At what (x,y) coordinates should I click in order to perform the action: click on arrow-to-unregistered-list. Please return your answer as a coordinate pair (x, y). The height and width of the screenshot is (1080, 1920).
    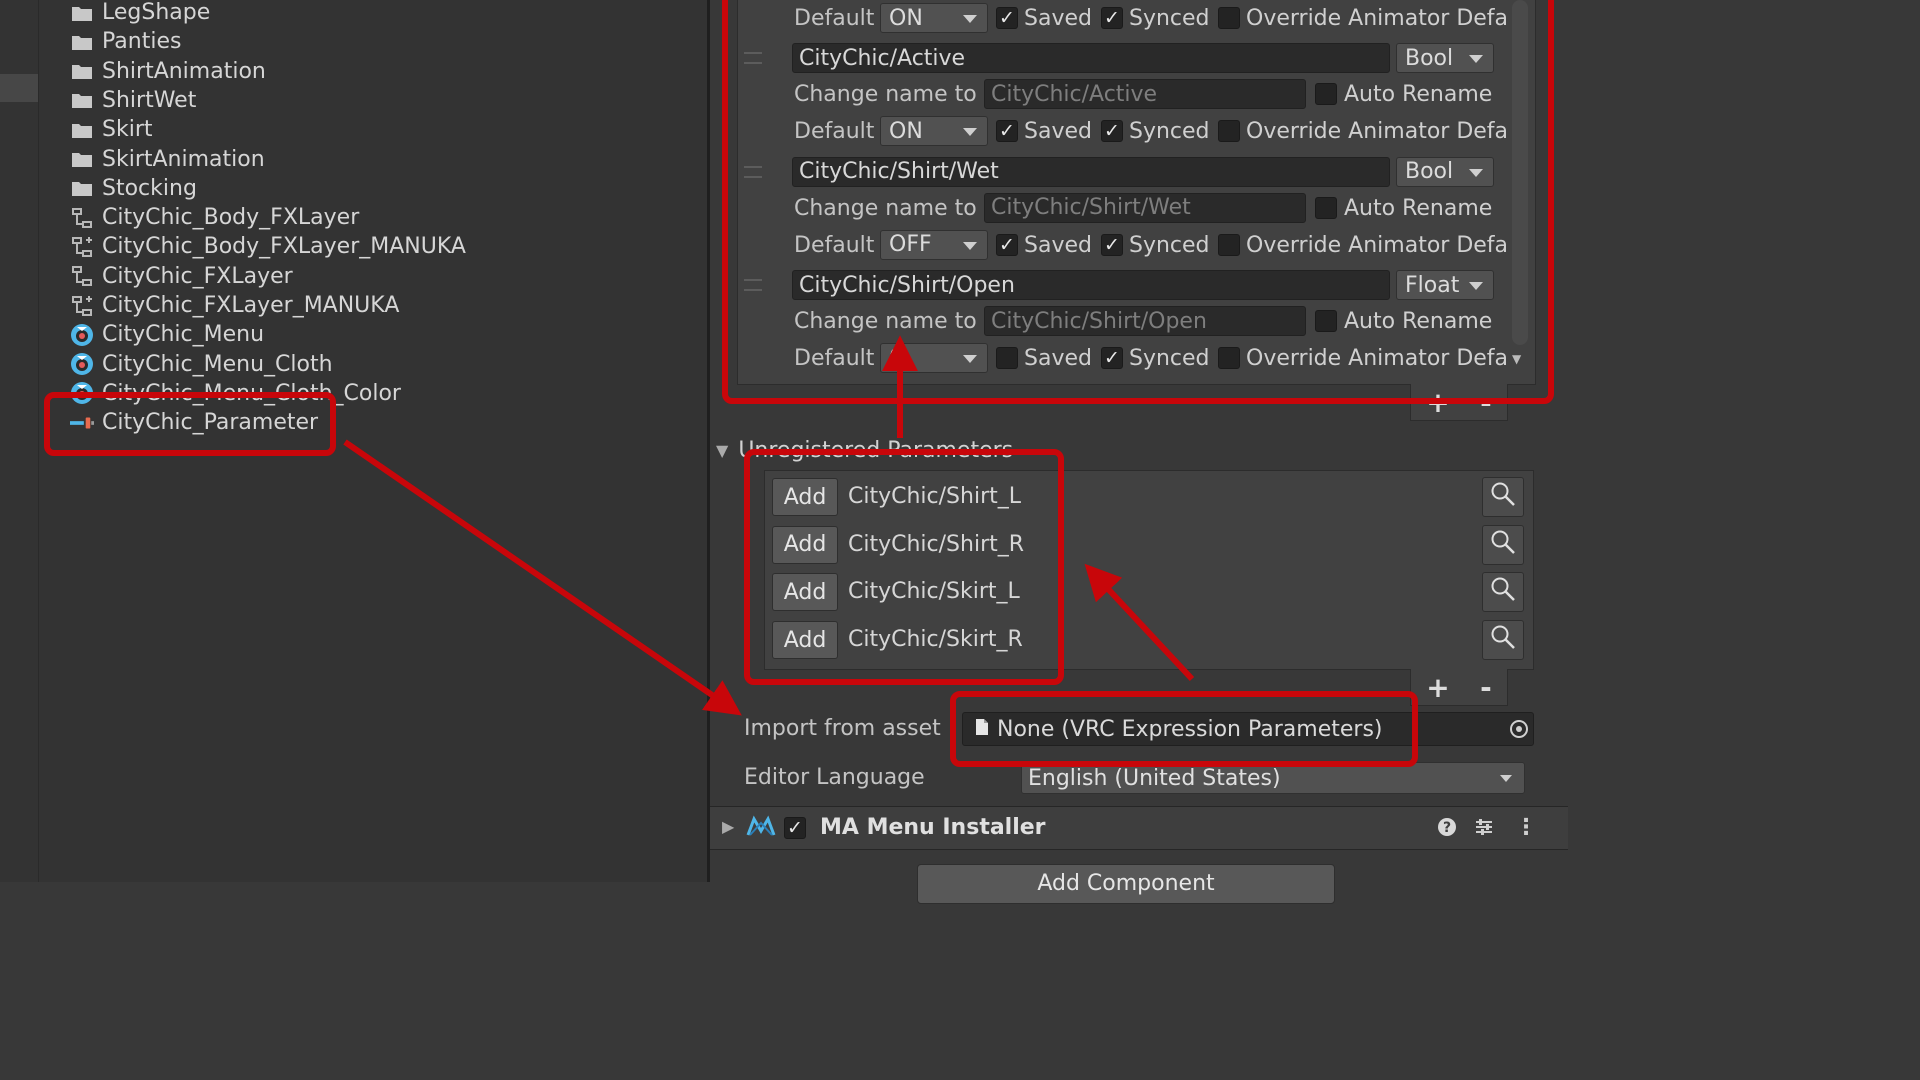
    Looking at the image, I should click on (1139, 622).